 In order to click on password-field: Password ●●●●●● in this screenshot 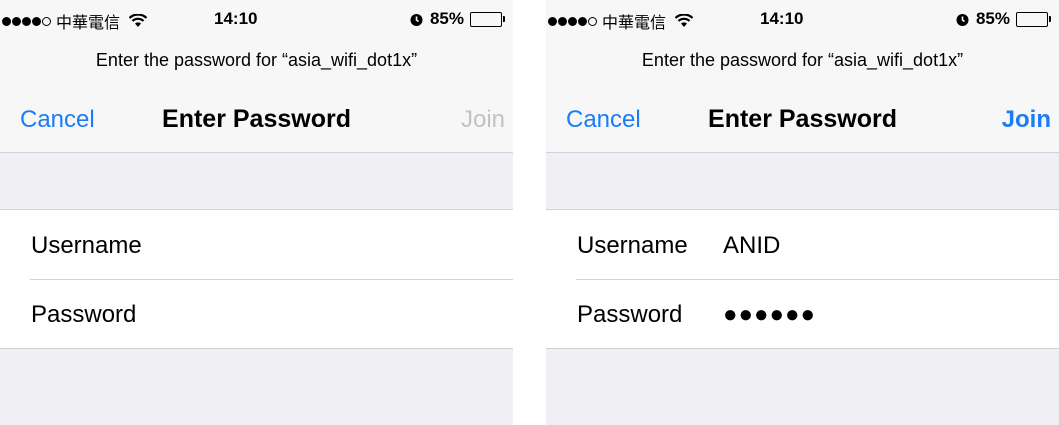, I will do `click(802, 313)`.